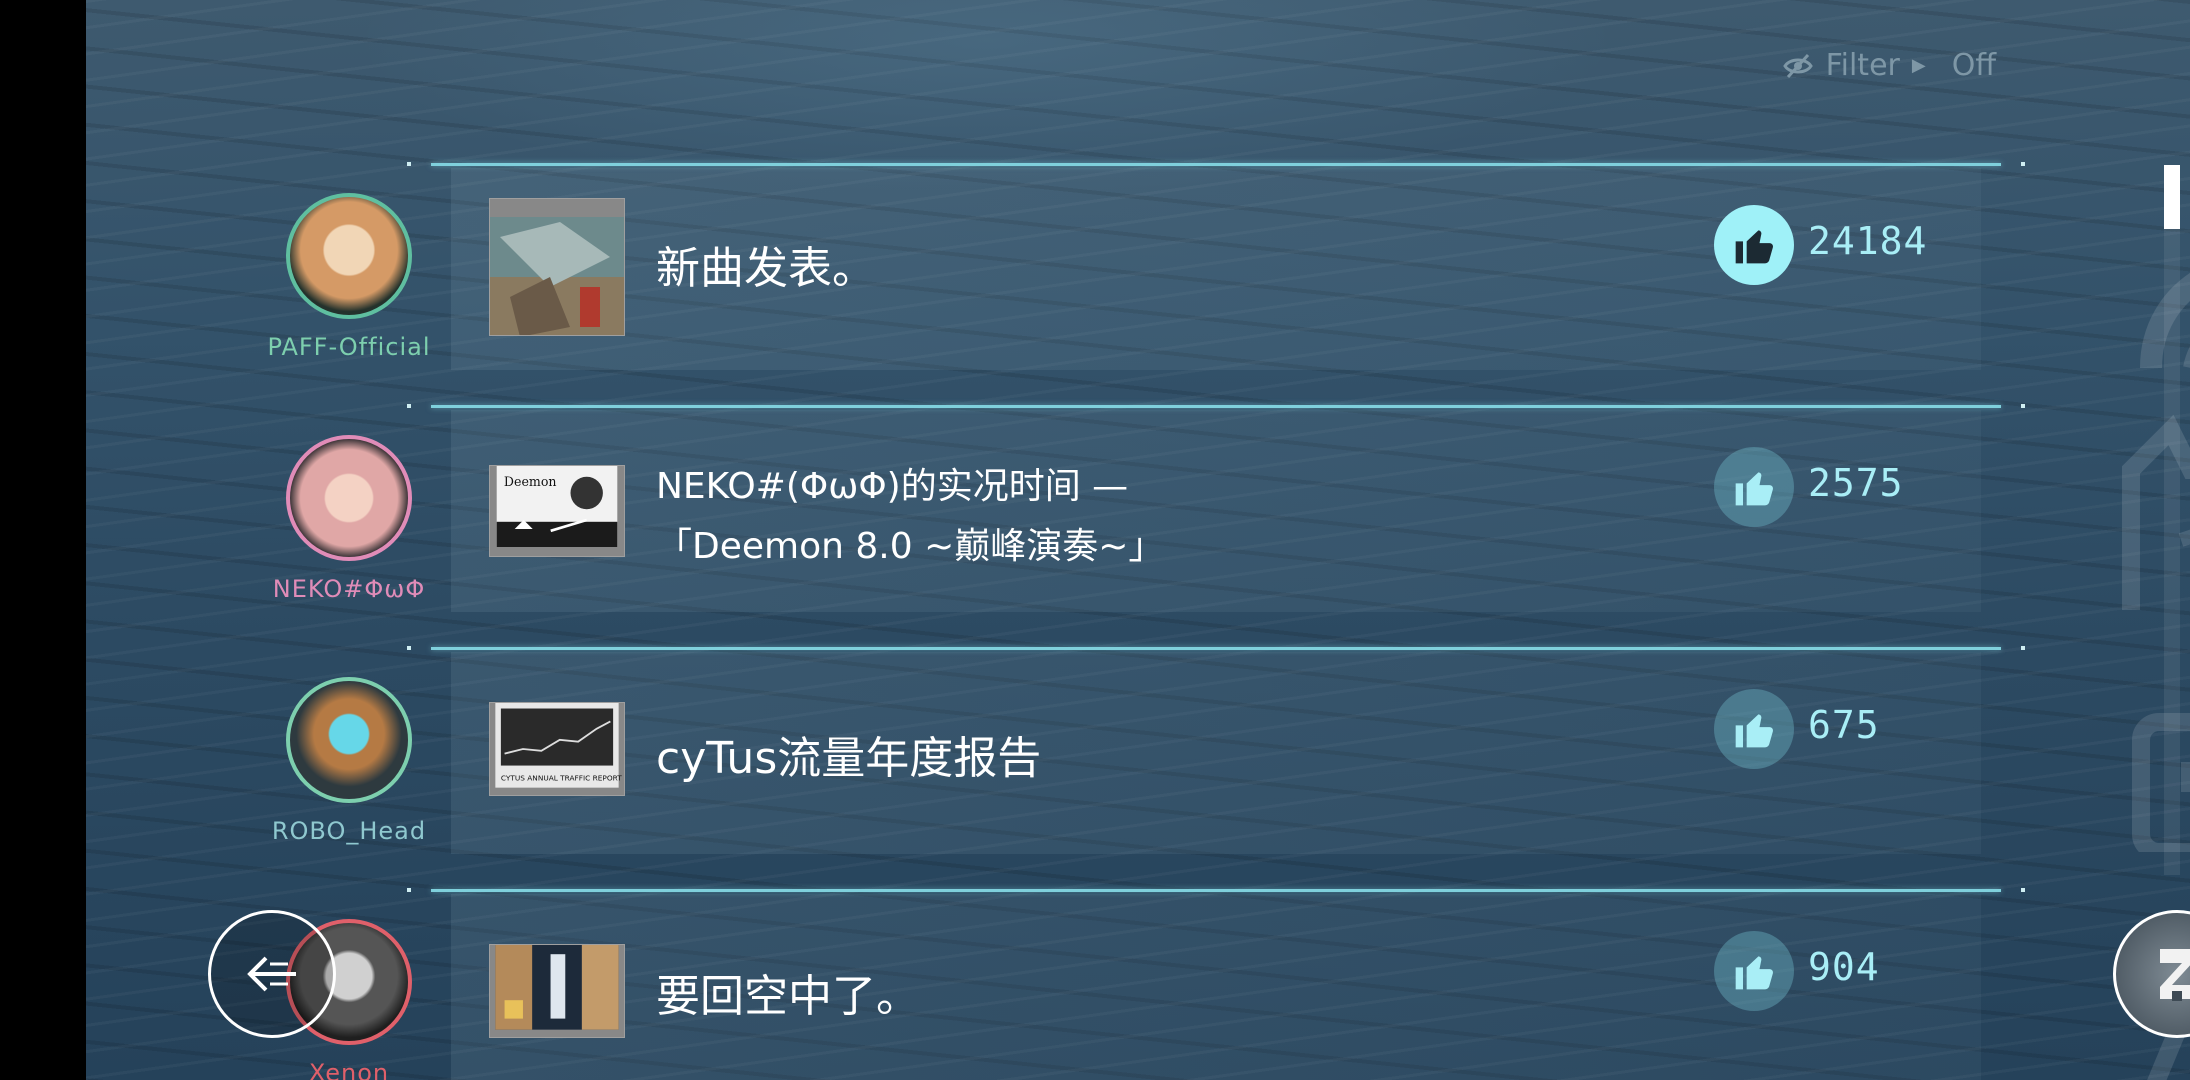 The image size is (2190, 1080). I want to click on post-title-line: 新曲发表。, so click(766, 268).